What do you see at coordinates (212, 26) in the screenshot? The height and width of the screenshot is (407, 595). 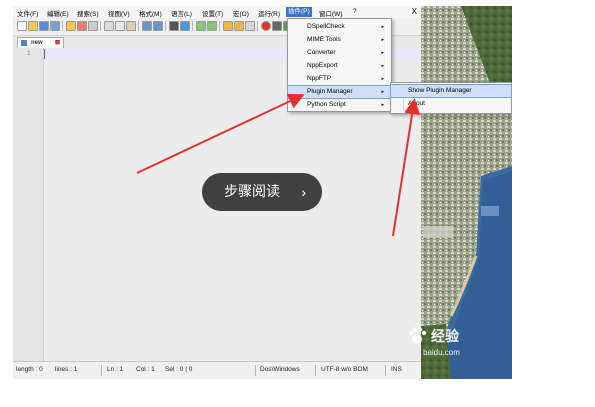 I see `zoom-out-icon` at bounding box center [212, 26].